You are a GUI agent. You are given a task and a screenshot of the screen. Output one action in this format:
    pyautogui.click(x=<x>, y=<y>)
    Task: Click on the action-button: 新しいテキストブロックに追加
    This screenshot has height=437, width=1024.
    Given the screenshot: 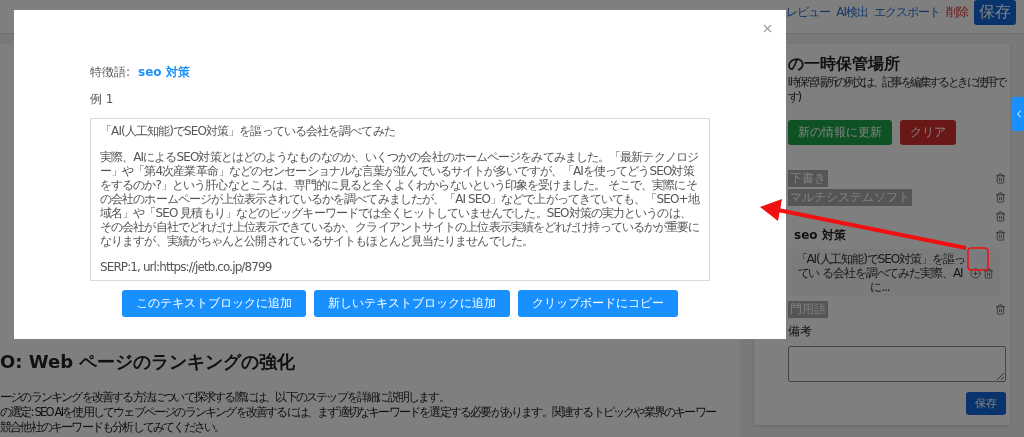 What is the action you would take?
    pyautogui.click(x=412, y=303)
    